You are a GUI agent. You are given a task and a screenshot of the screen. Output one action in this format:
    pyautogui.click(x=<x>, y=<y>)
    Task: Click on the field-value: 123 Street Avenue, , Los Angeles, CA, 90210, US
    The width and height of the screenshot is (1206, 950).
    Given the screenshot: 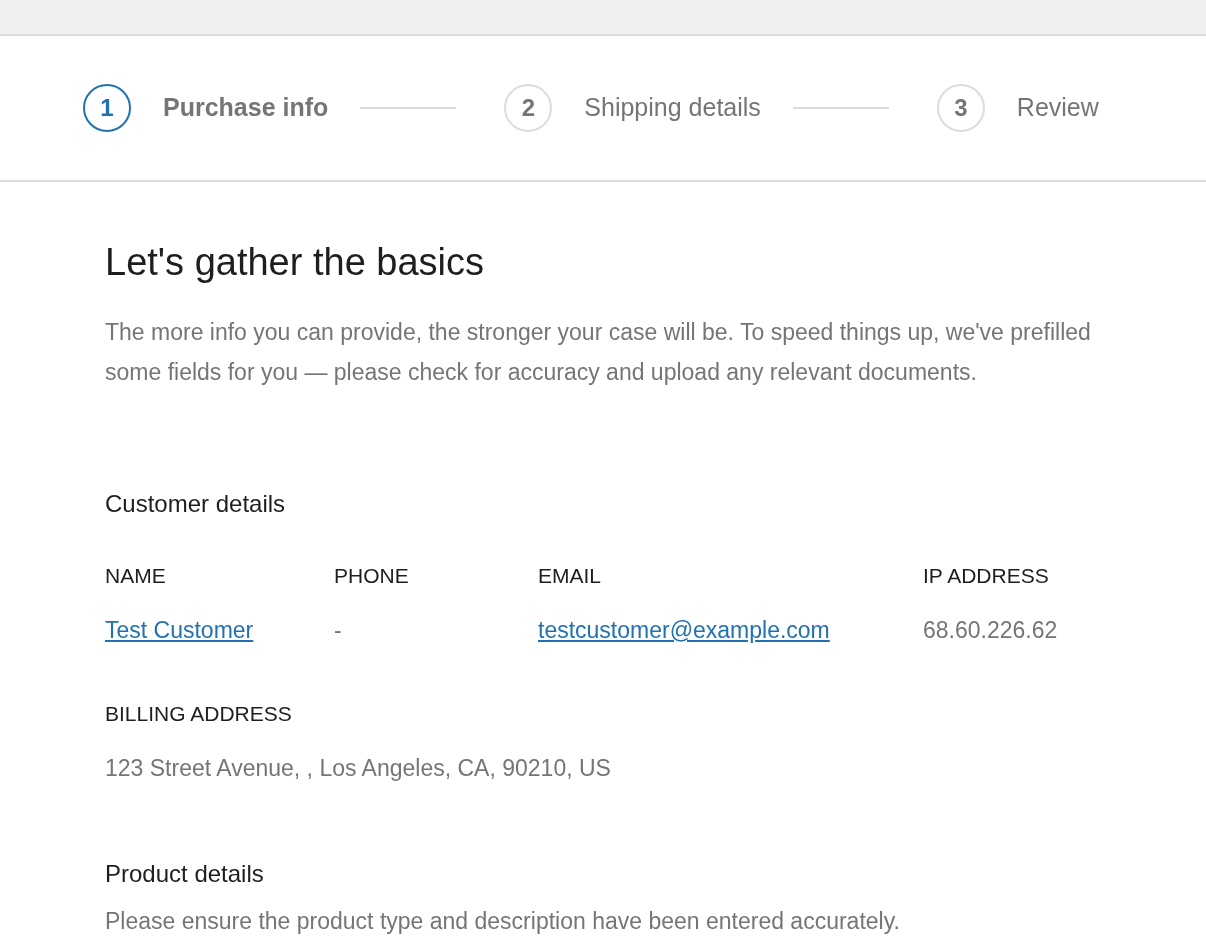 What is the action you would take?
    pyautogui.click(x=358, y=769)
    